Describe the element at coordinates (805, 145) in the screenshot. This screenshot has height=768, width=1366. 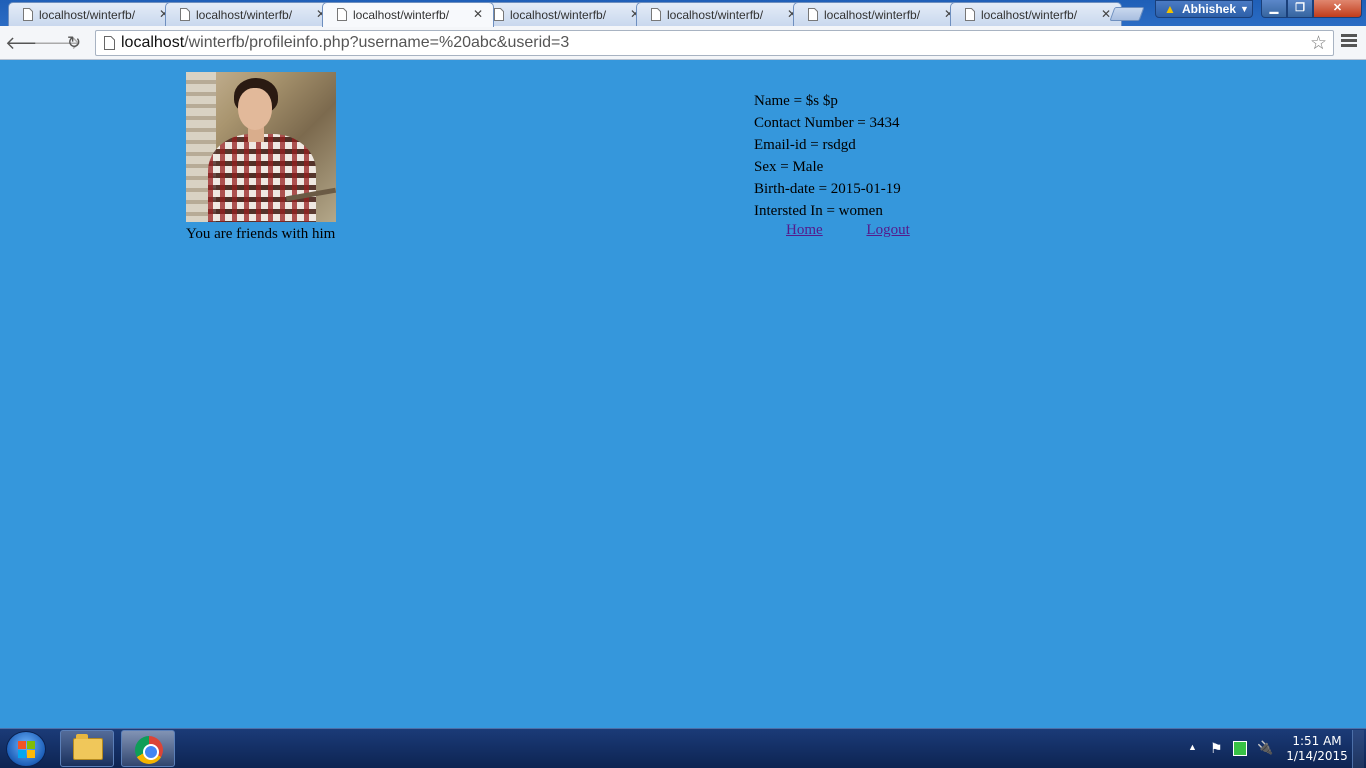
I see `info-email: Email-id = rsdgd` at that location.